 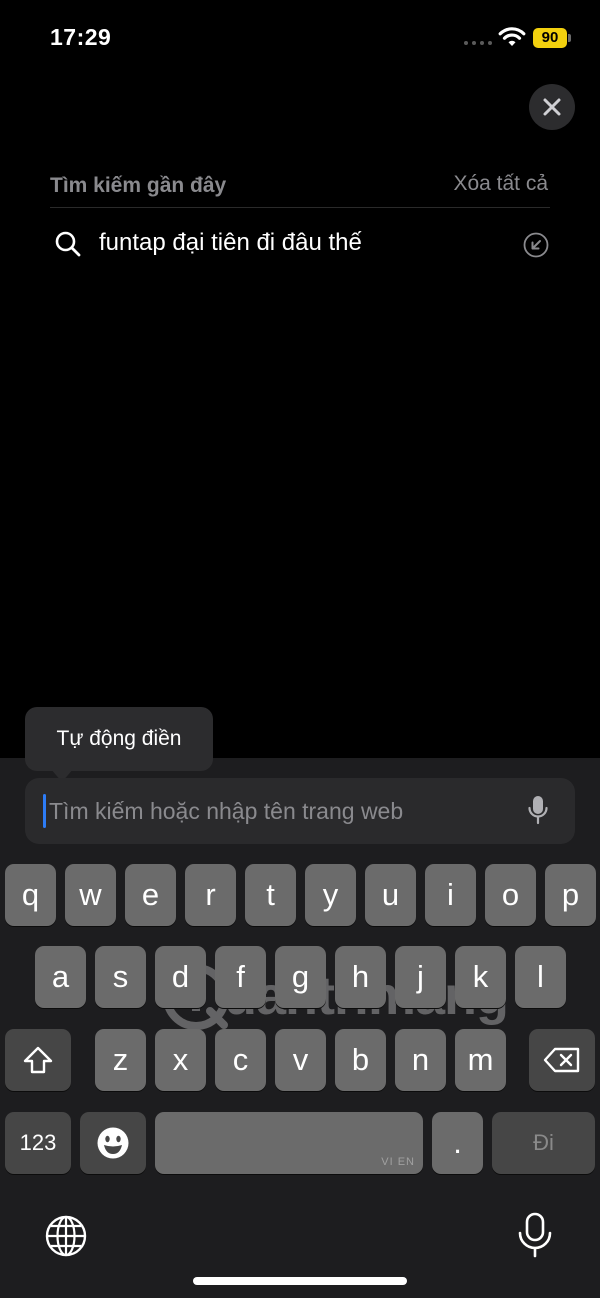 I want to click on key-m: m, so click(x=480, y=1060).